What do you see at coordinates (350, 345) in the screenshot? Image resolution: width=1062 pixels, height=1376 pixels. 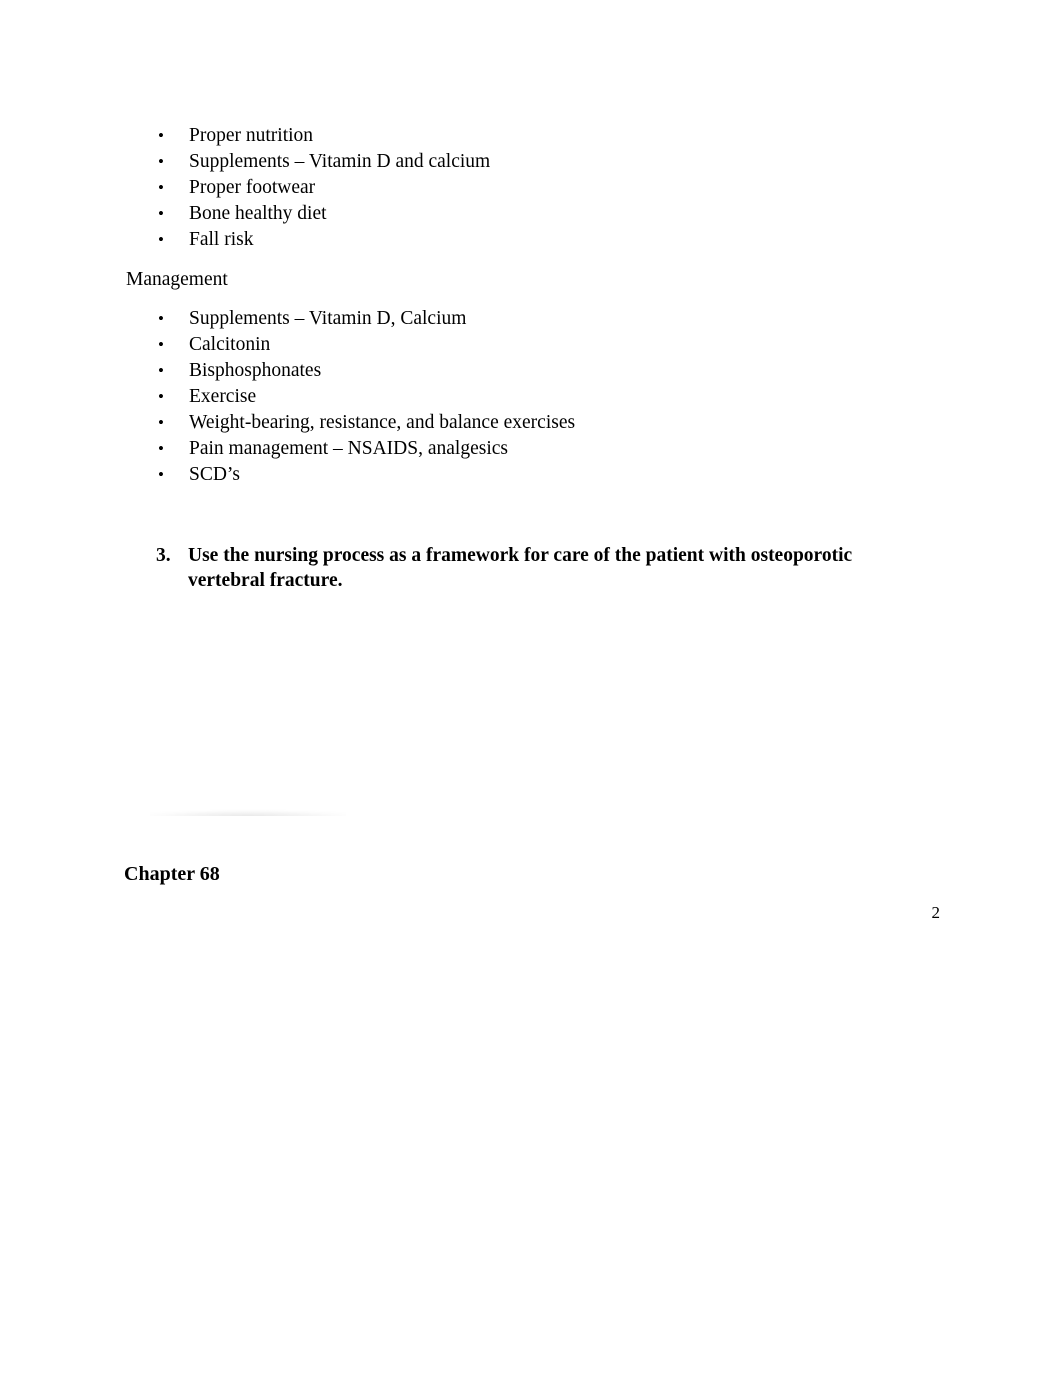 I see `list-item: • Calcitonin` at bounding box center [350, 345].